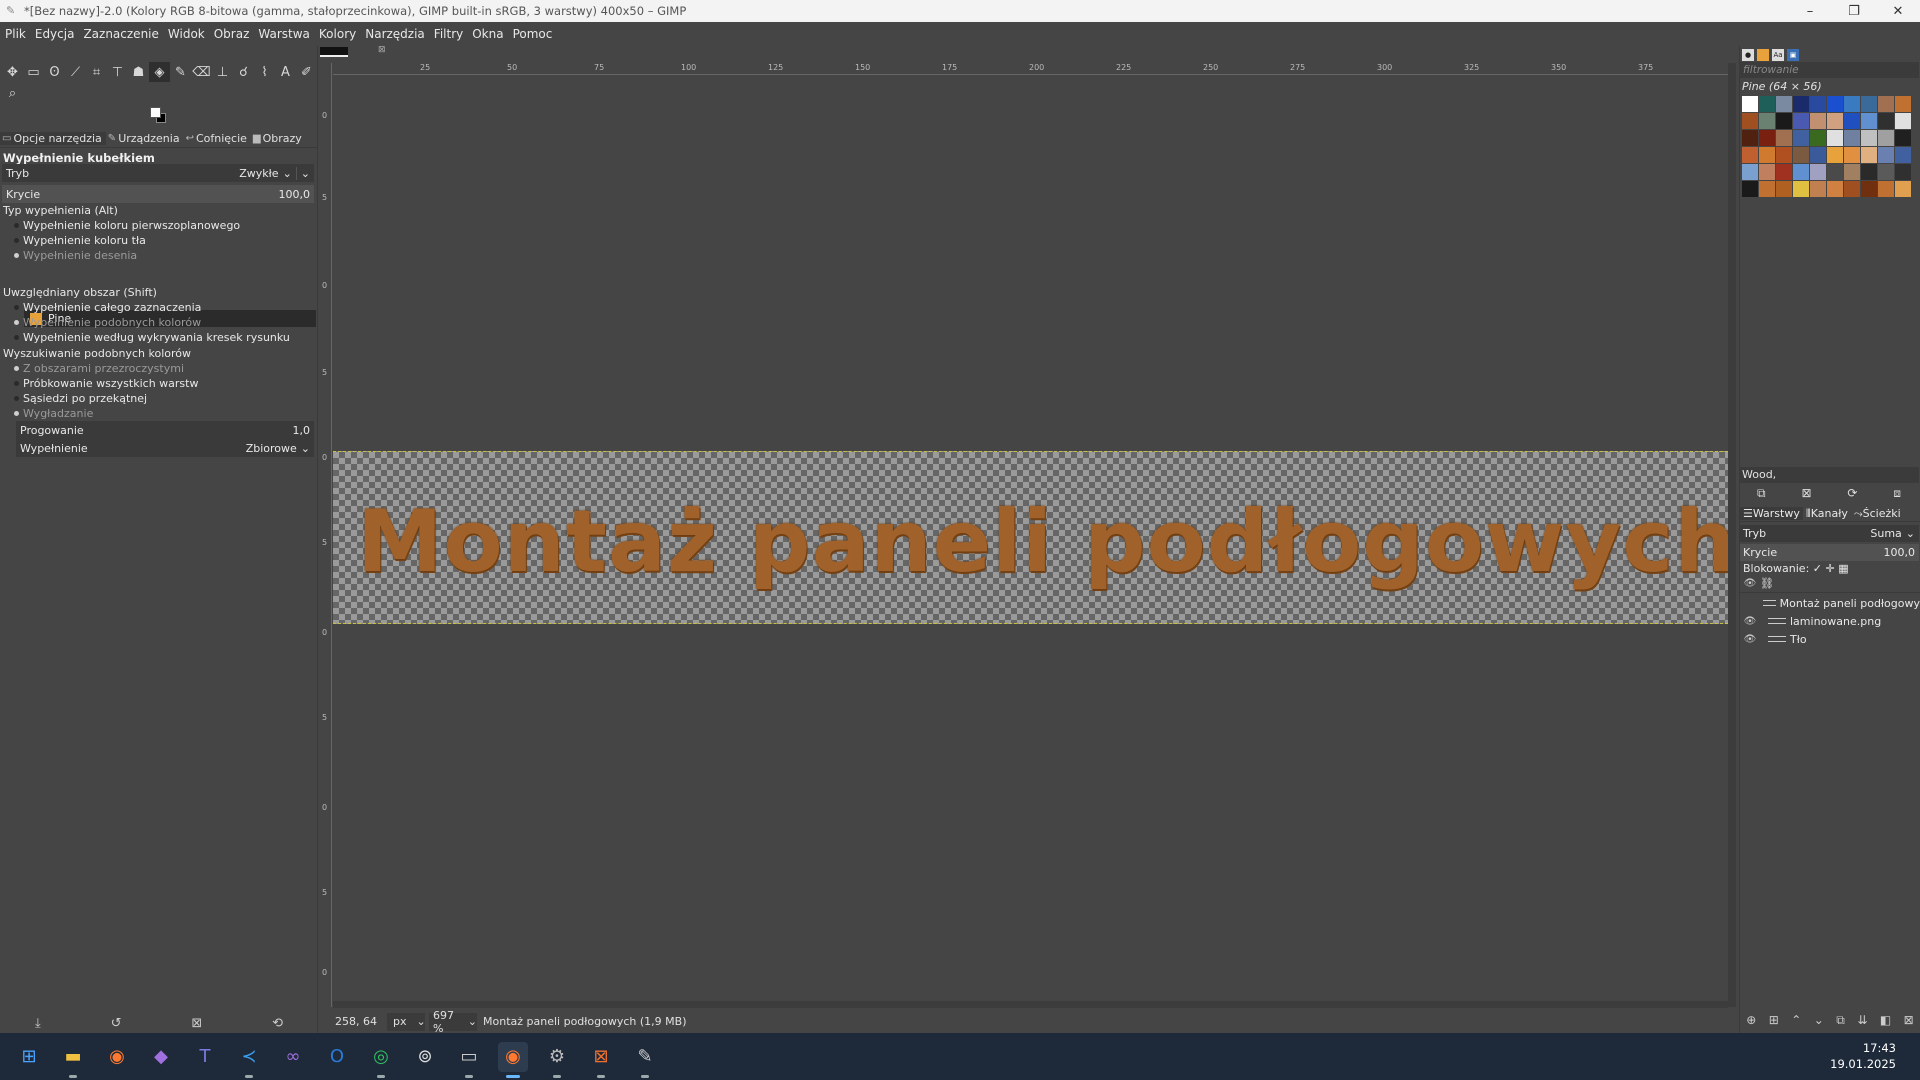  I want to click on settings-icon: ⚙, so click(557, 1060).